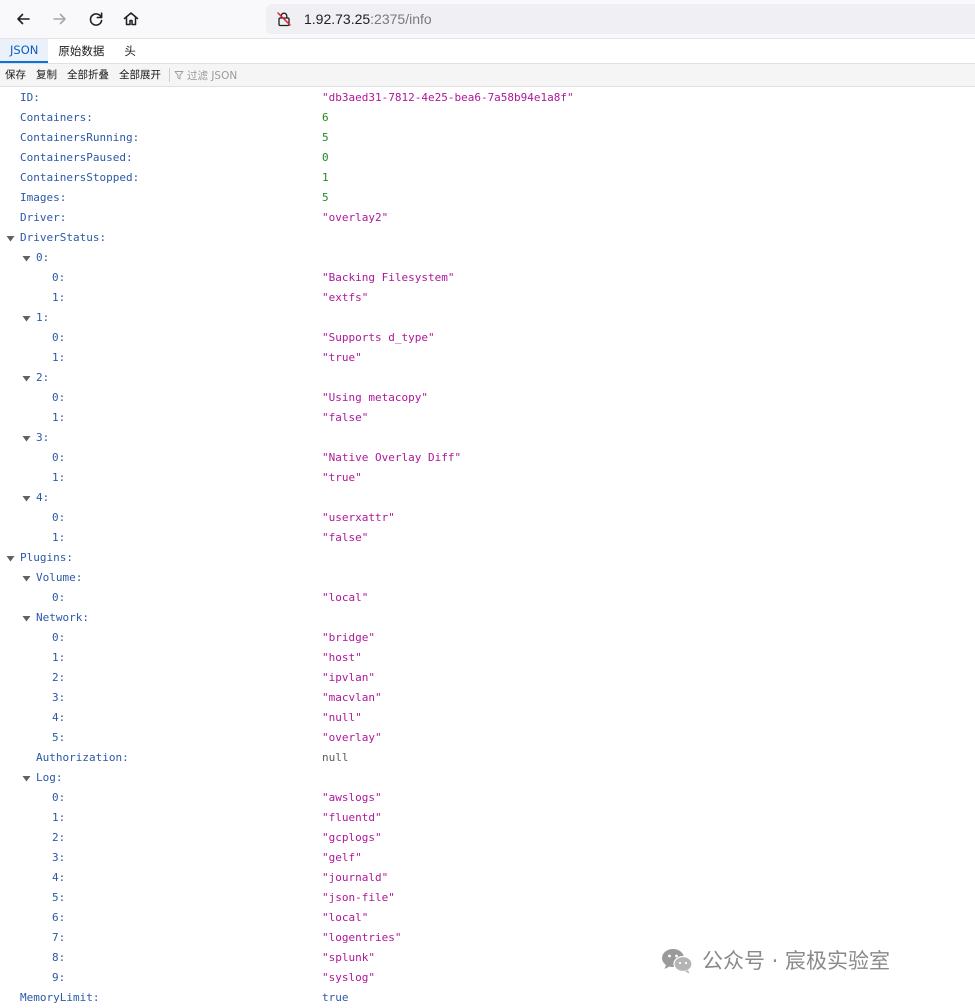 This screenshot has width=975, height=1008. What do you see at coordinates (352, 797) in the screenshot?
I see `json-value: "awslogs"` at bounding box center [352, 797].